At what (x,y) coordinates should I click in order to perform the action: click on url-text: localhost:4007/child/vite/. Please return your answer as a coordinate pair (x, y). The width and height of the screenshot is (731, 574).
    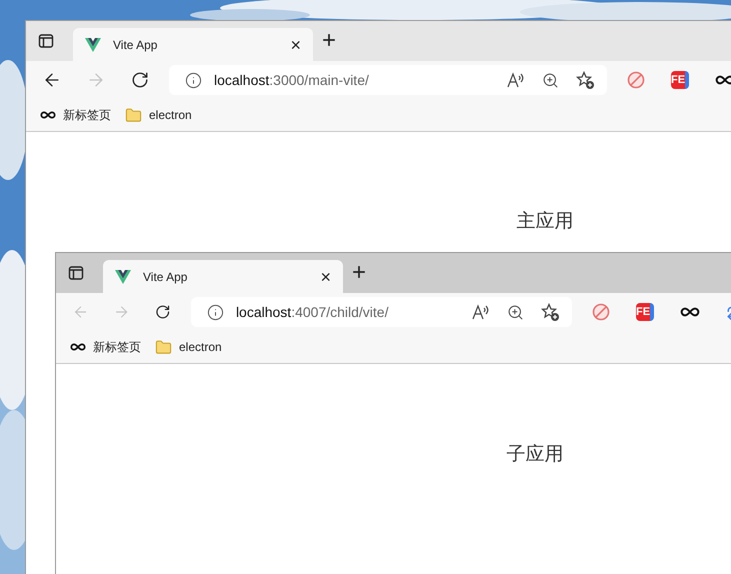
    Looking at the image, I should click on (313, 312).